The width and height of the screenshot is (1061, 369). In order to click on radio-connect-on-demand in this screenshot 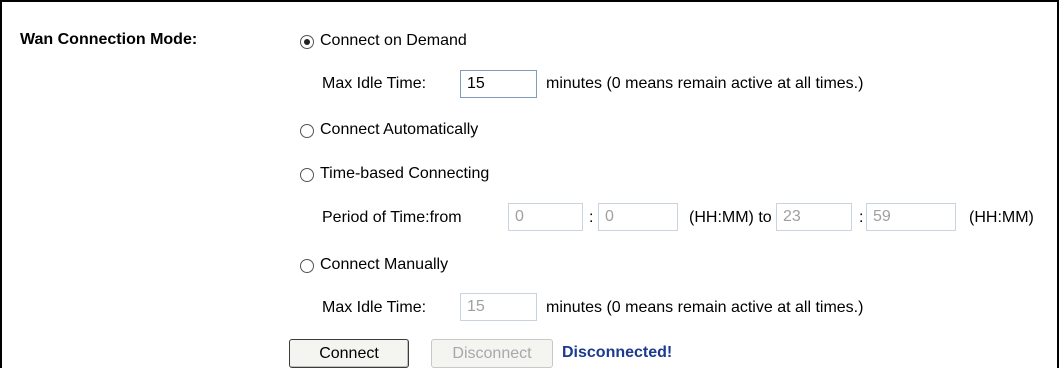, I will do `click(307, 42)`.